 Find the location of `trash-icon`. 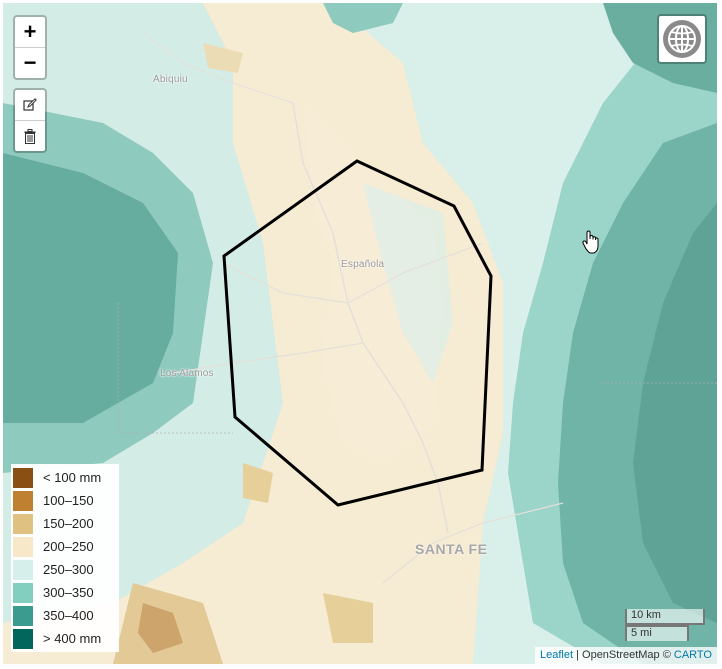

trash-icon is located at coordinates (30, 136).